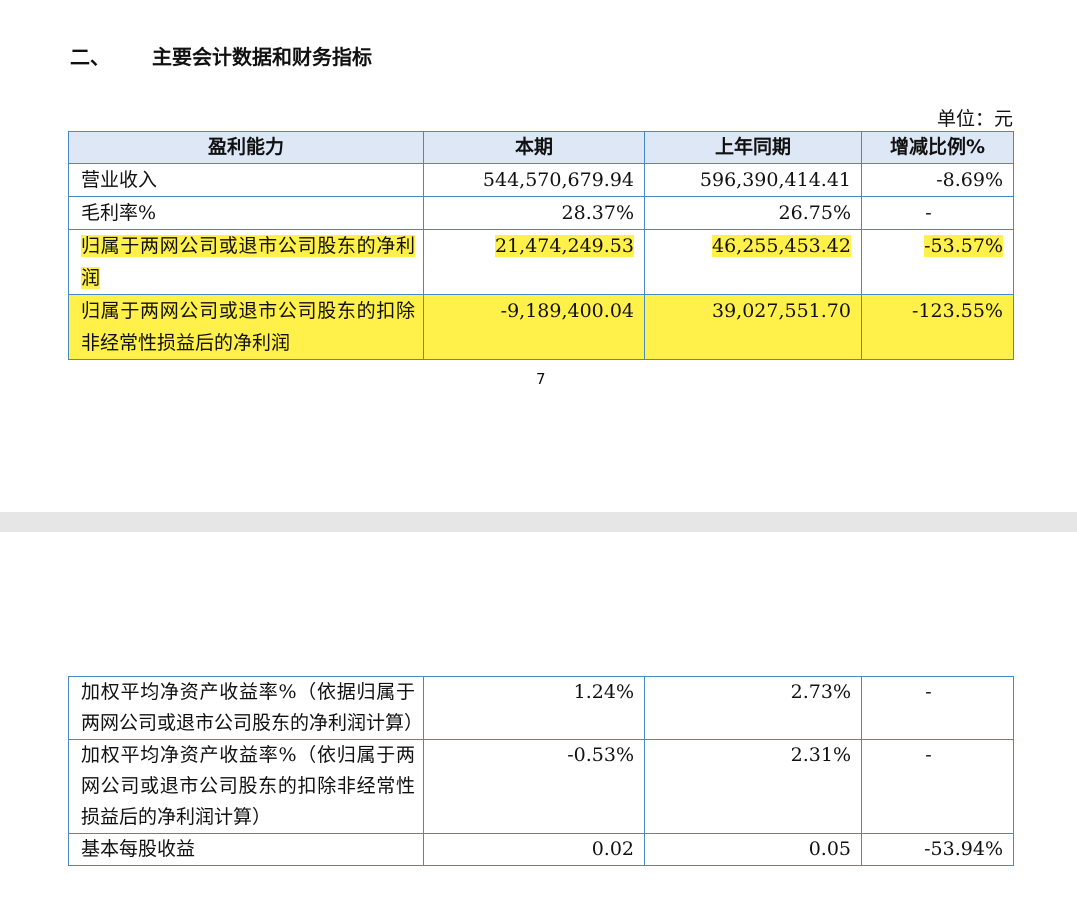 The width and height of the screenshot is (1077, 899). What do you see at coordinates (534, 180) in the screenshot?
I see `current-value: 544,570,679.94` at bounding box center [534, 180].